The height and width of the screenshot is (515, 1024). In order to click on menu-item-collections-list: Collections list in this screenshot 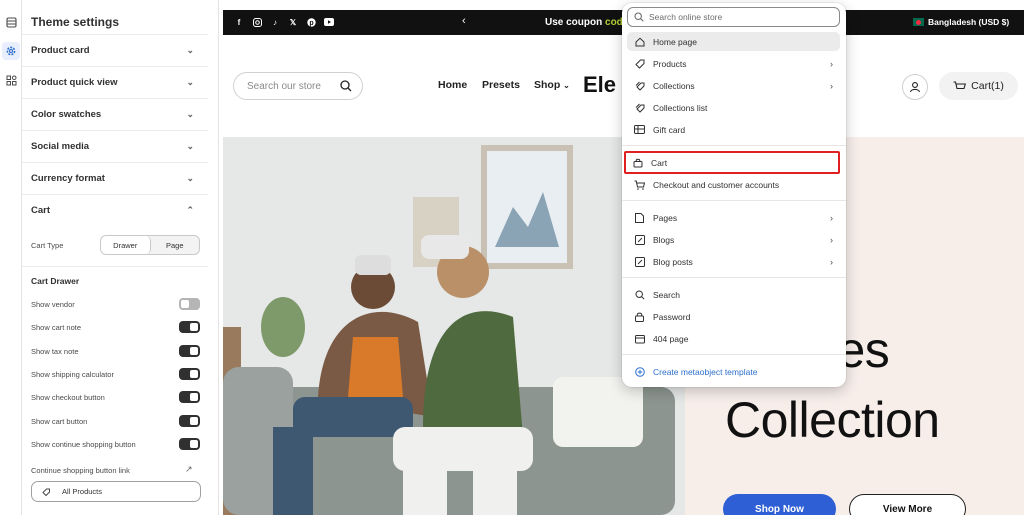, I will do `click(733, 107)`.